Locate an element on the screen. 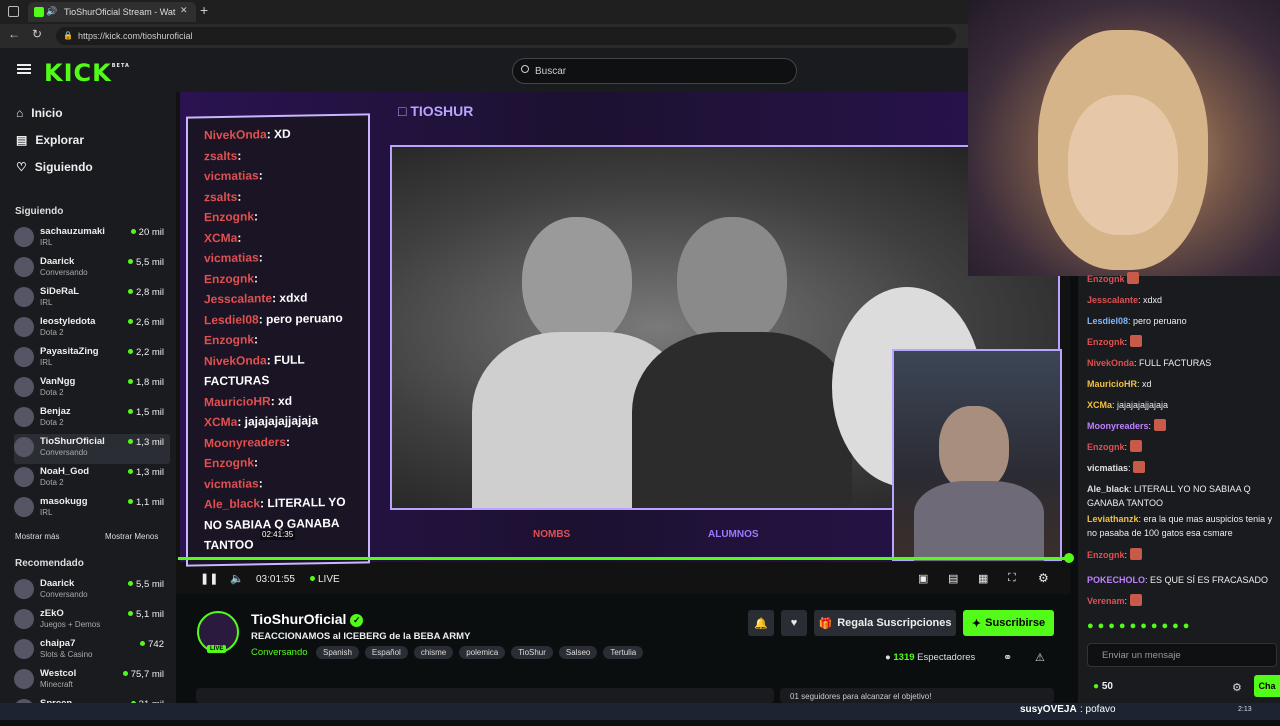 The image size is (1280, 726). chat-username: XCMa is located at coordinates (1099, 405).